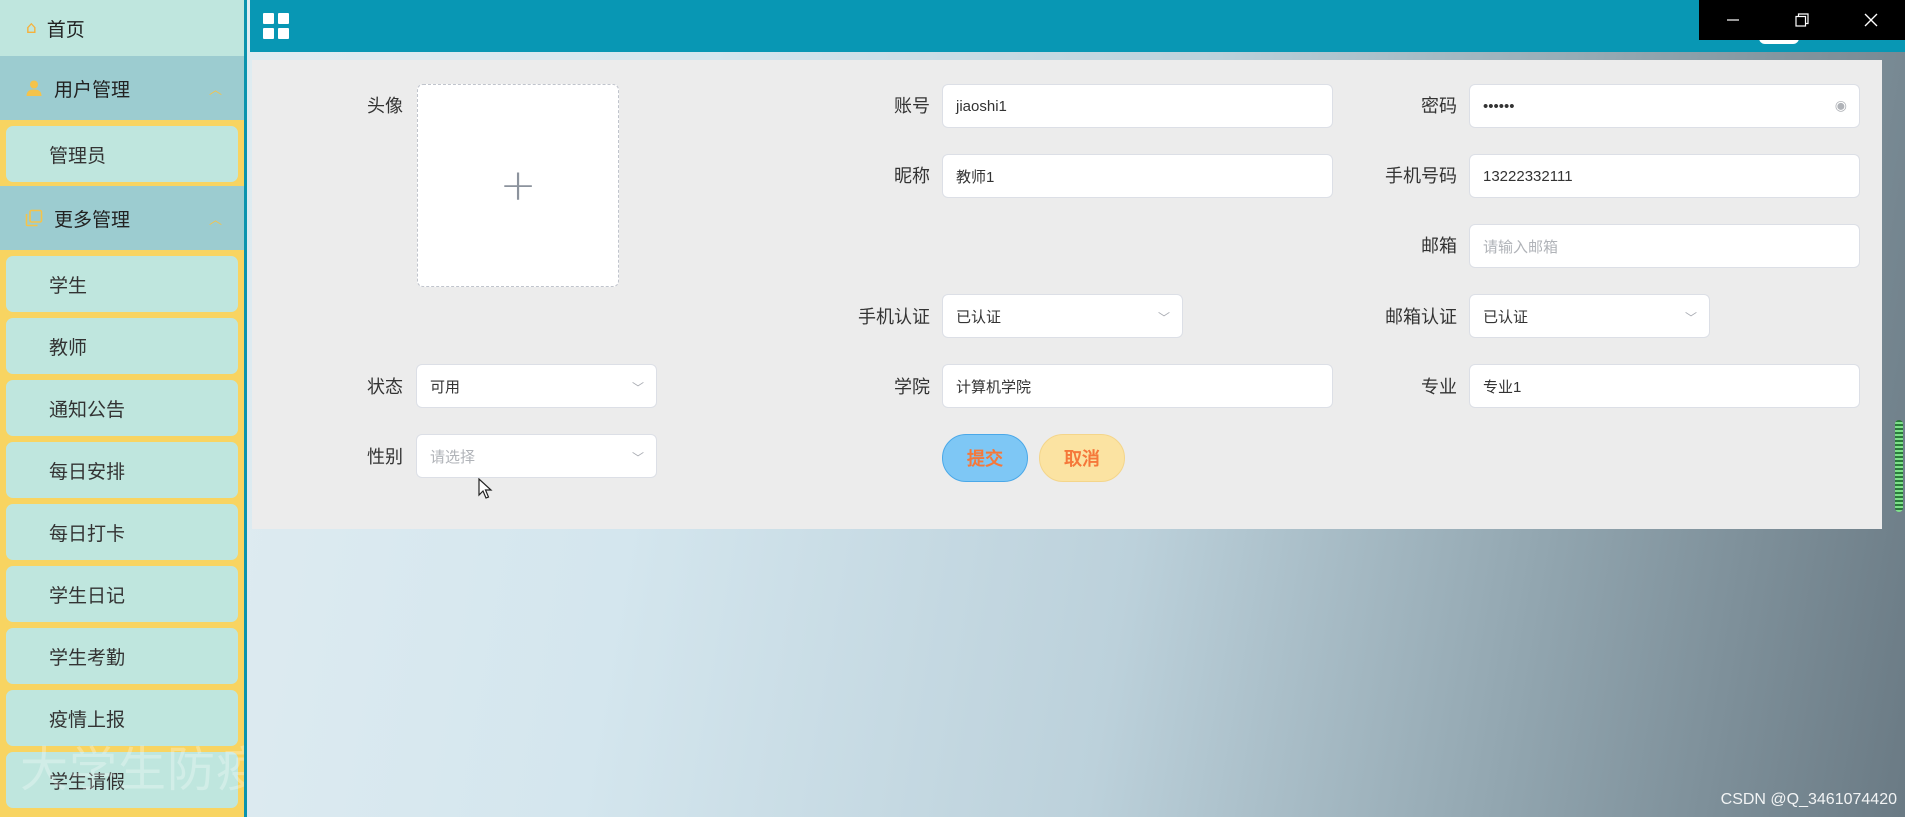  I want to click on sidebar-item-label: 学生考勤, so click(87, 657).